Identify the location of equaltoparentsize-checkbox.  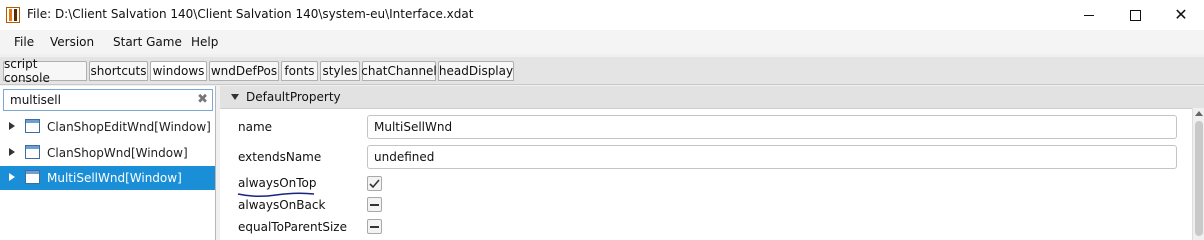
(374, 226).